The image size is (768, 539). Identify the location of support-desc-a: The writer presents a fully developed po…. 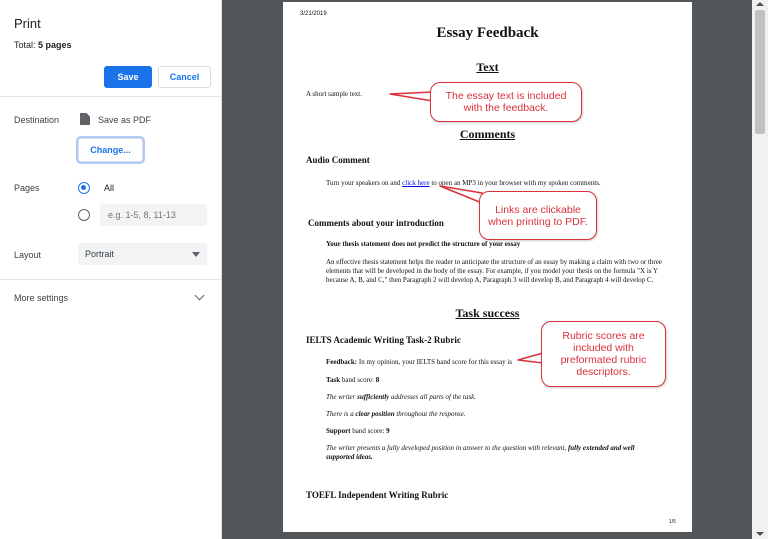
(447, 448).